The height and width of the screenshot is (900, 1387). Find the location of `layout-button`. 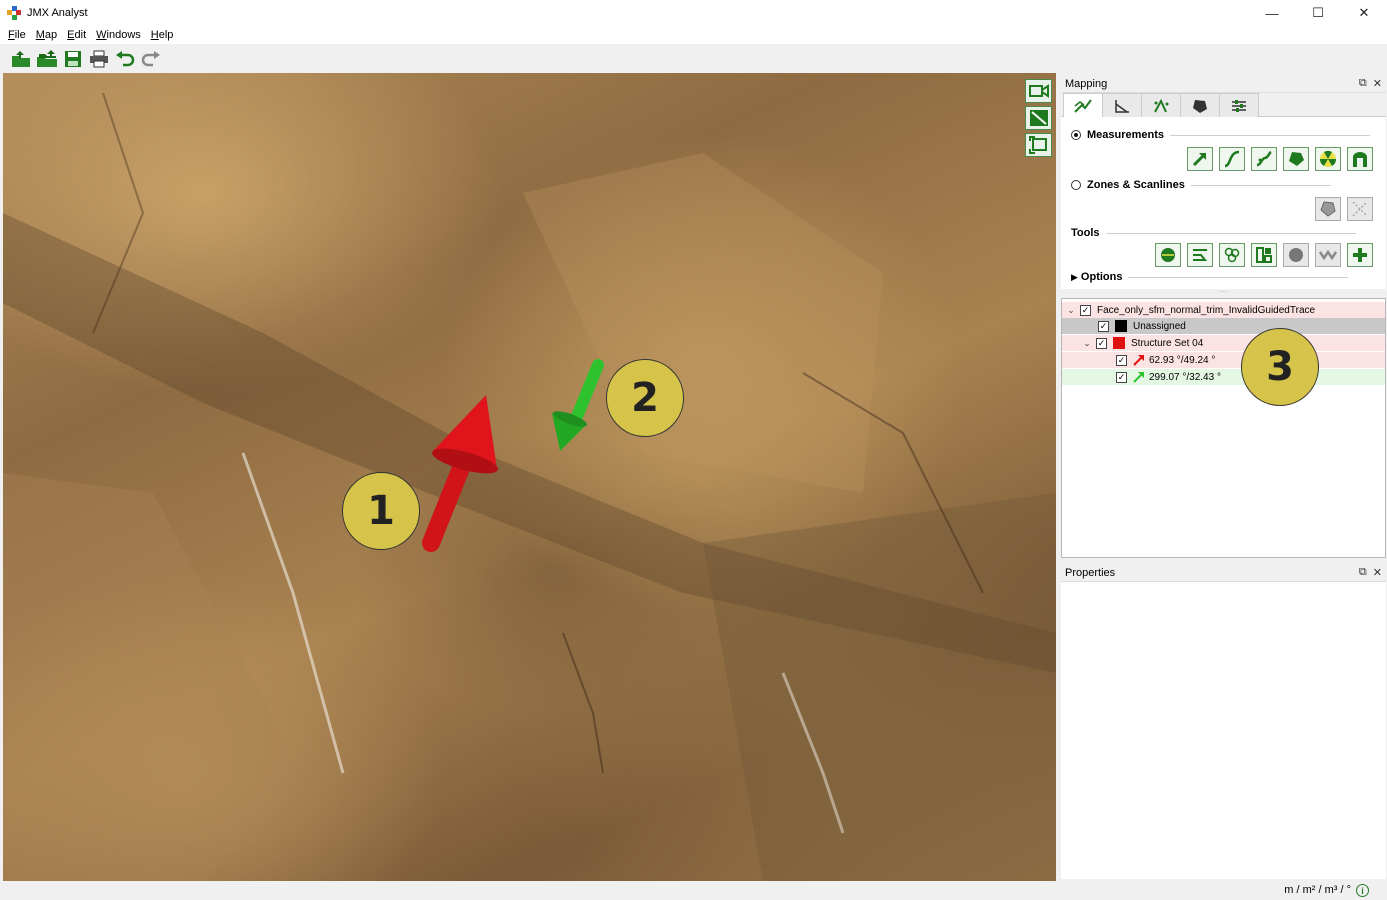

layout-button is located at coordinates (1264, 255).